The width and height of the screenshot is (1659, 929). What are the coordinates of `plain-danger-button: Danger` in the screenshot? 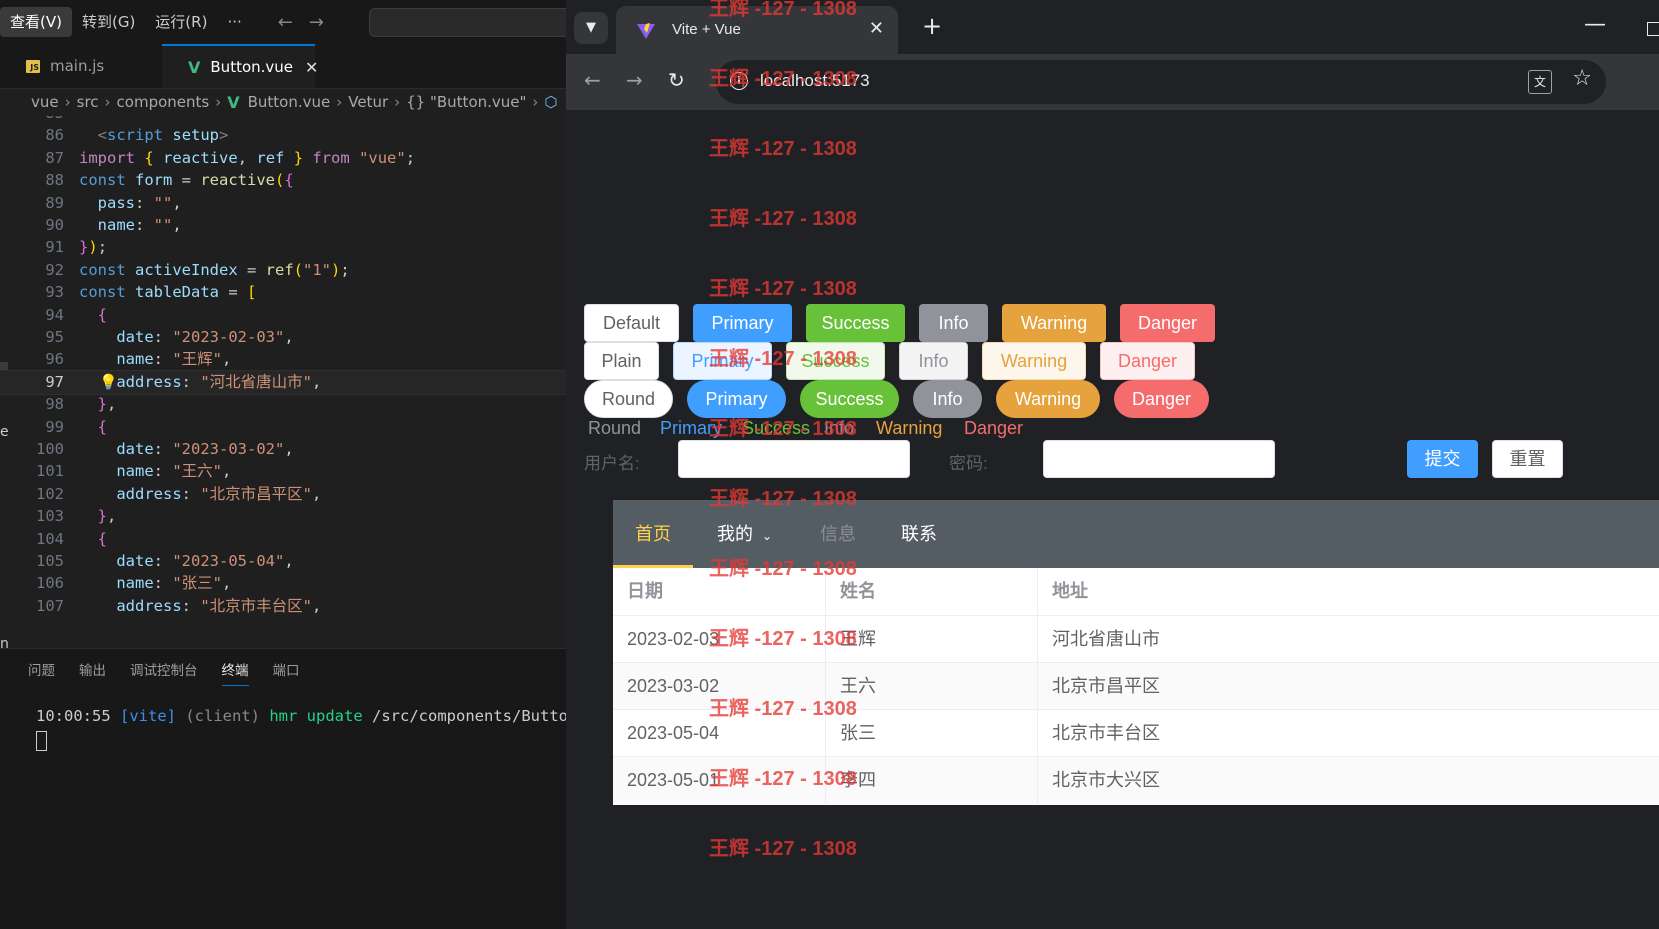 It's located at (1147, 361).